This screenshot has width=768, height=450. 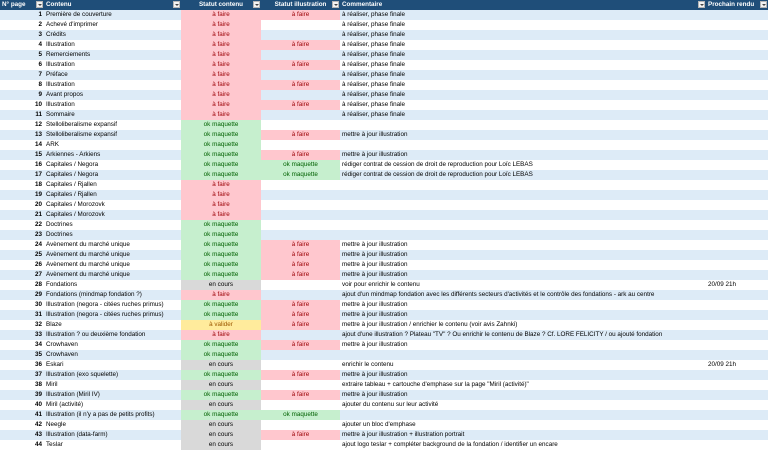 I want to click on cell-contenu: Préface, so click(x=112, y=75).